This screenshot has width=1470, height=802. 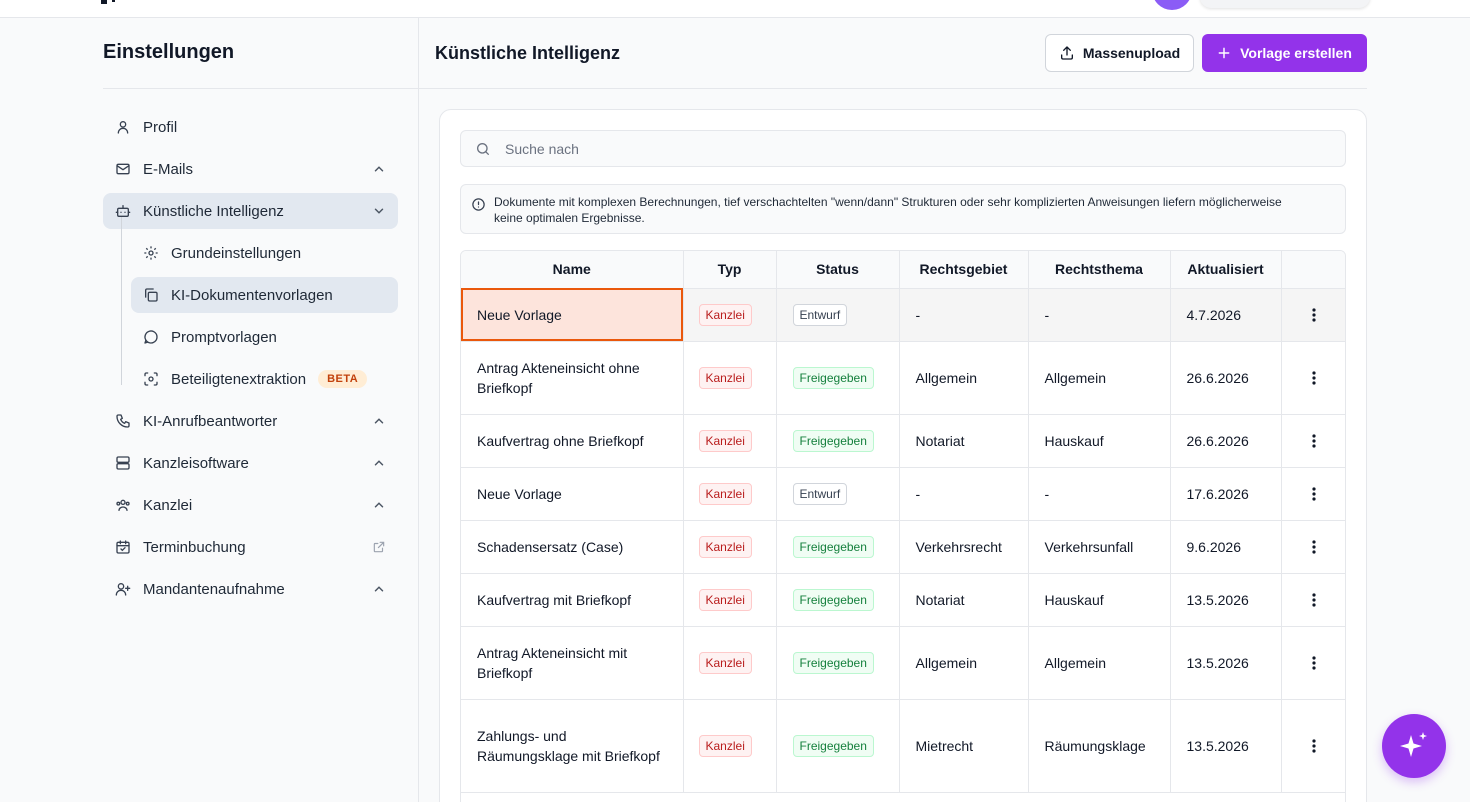 I want to click on user-menu, so click(x=1285, y=4).